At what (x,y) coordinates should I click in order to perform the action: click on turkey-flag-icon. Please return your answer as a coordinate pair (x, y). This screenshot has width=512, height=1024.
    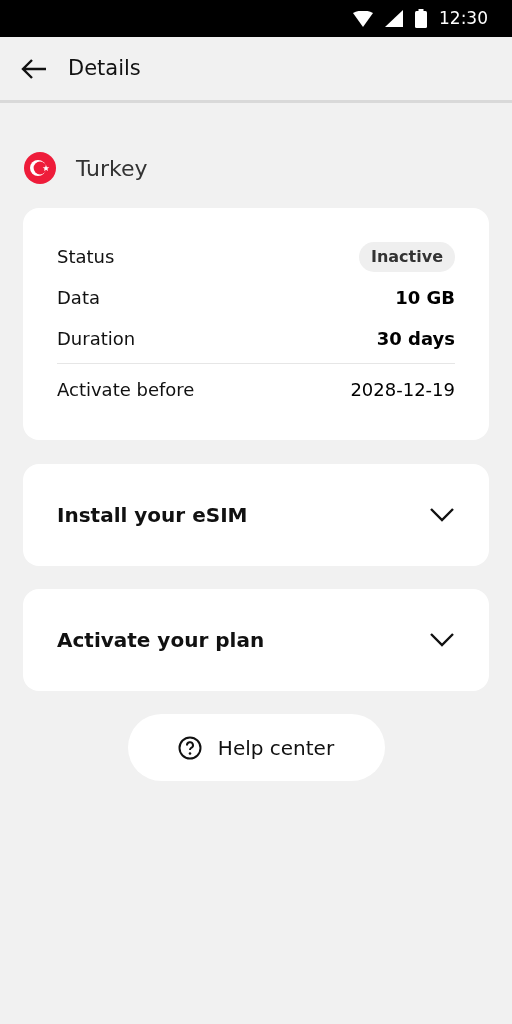
    Looking at the image, I should click on (40, 168).